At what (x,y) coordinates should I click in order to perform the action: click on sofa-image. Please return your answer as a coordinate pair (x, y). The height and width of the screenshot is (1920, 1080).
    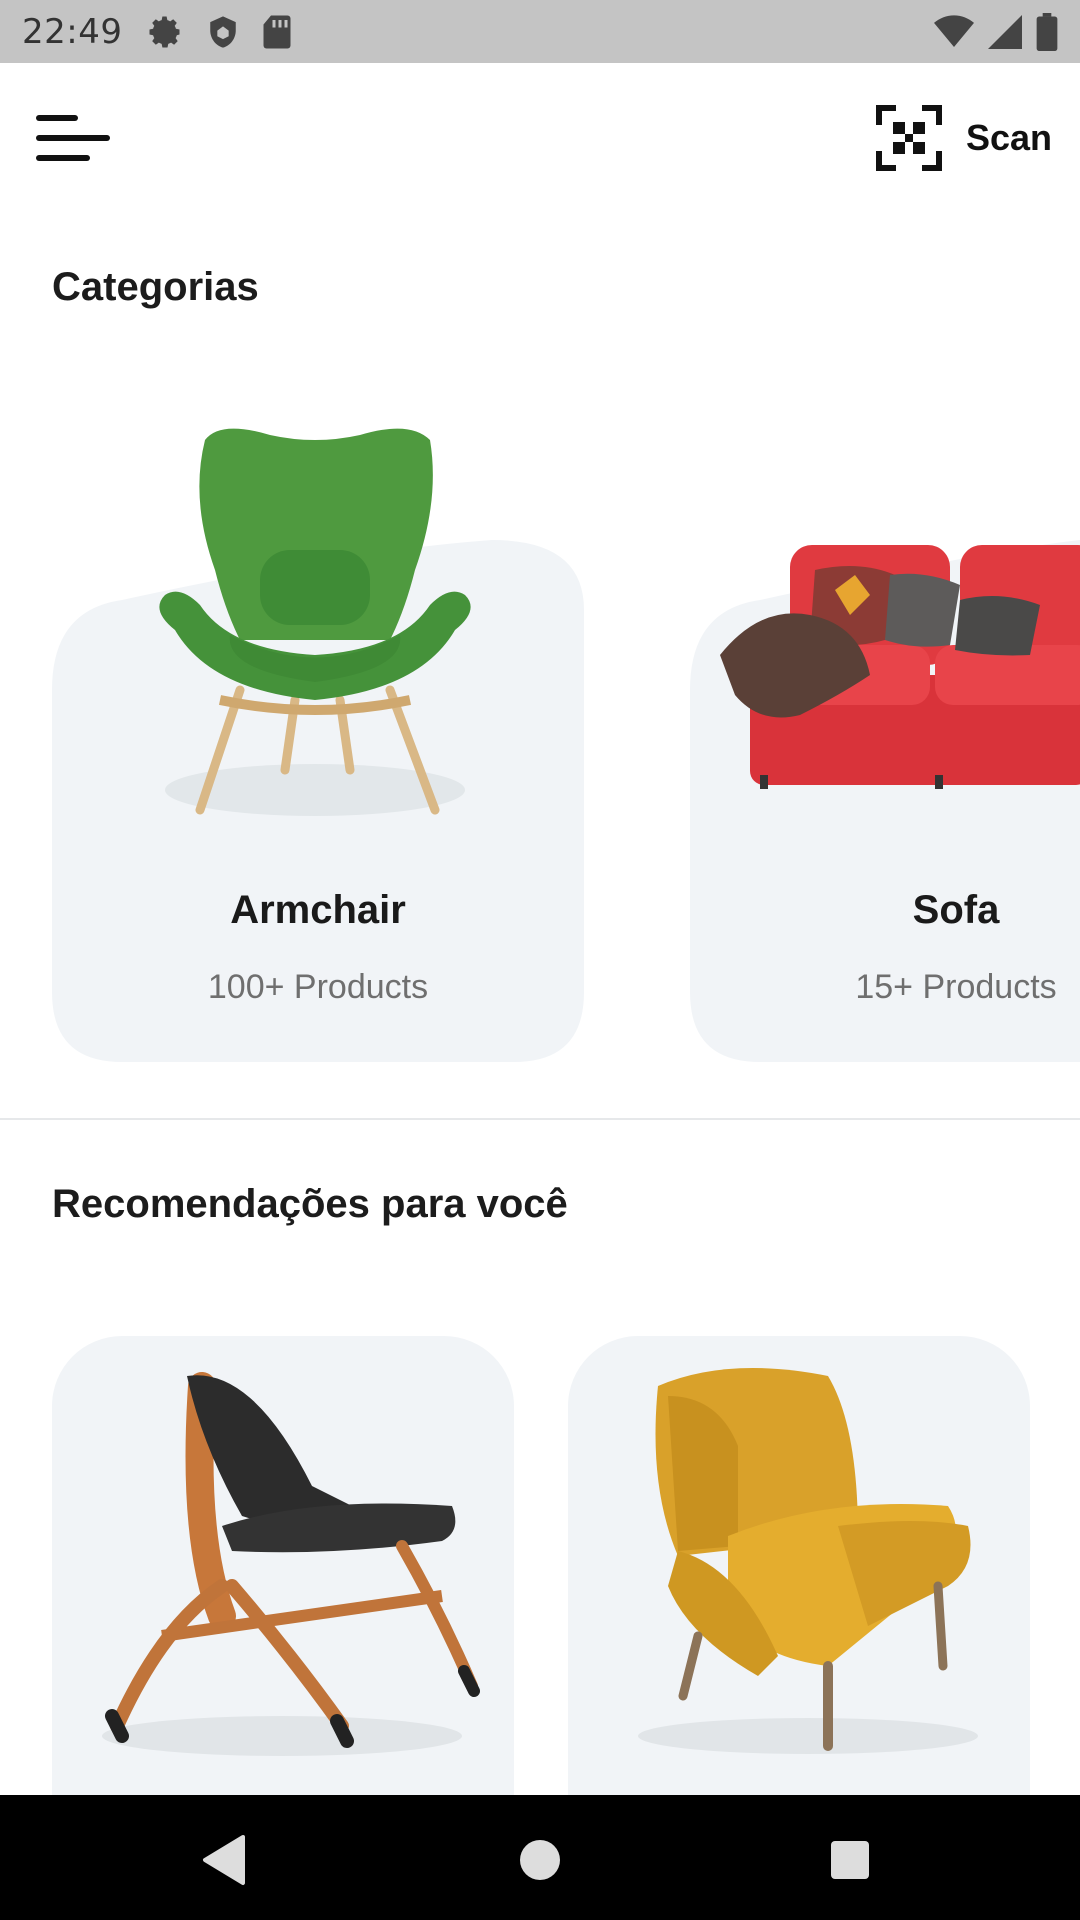
    Looking at the image, I should click on (900, 667).